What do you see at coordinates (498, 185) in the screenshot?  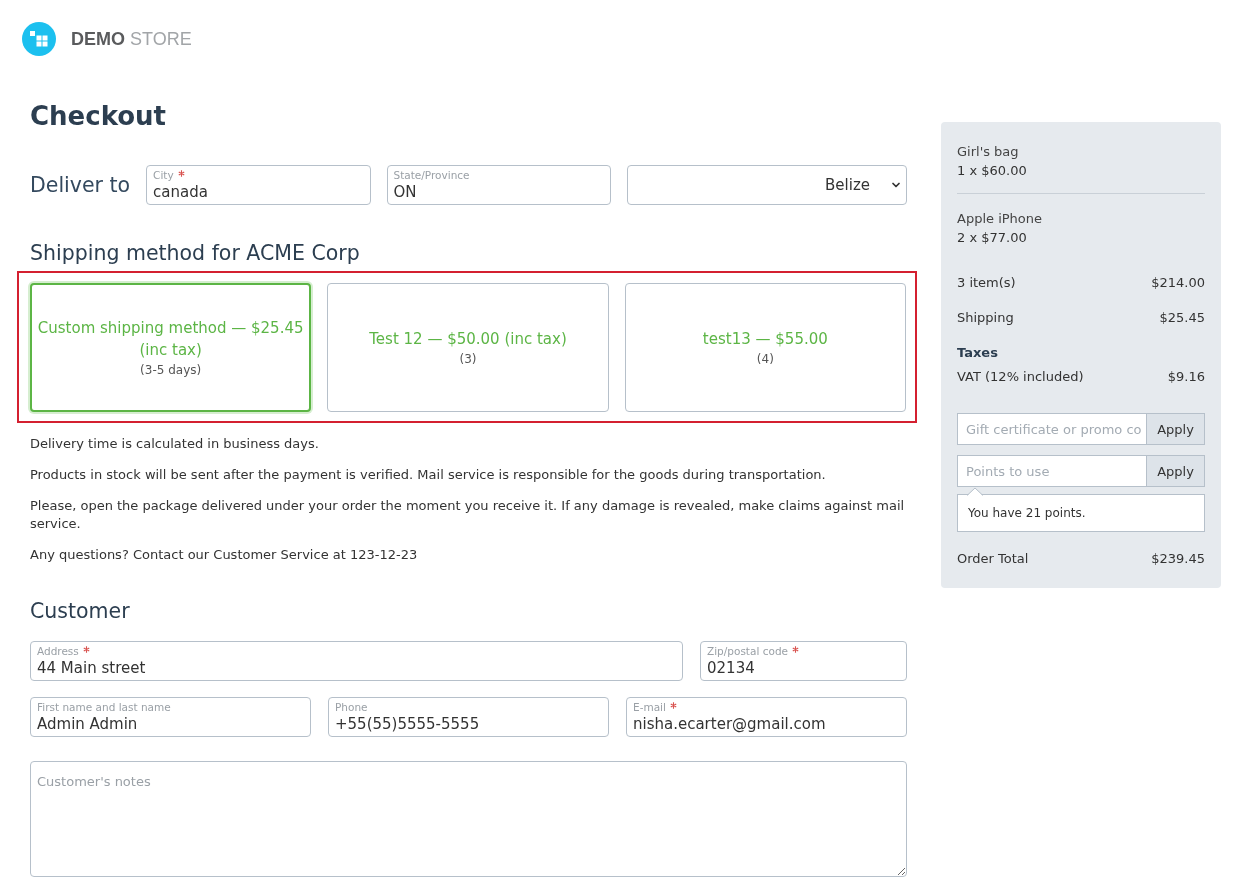 I see `input-field: State/Province ON` at bounding box center [498, 185].